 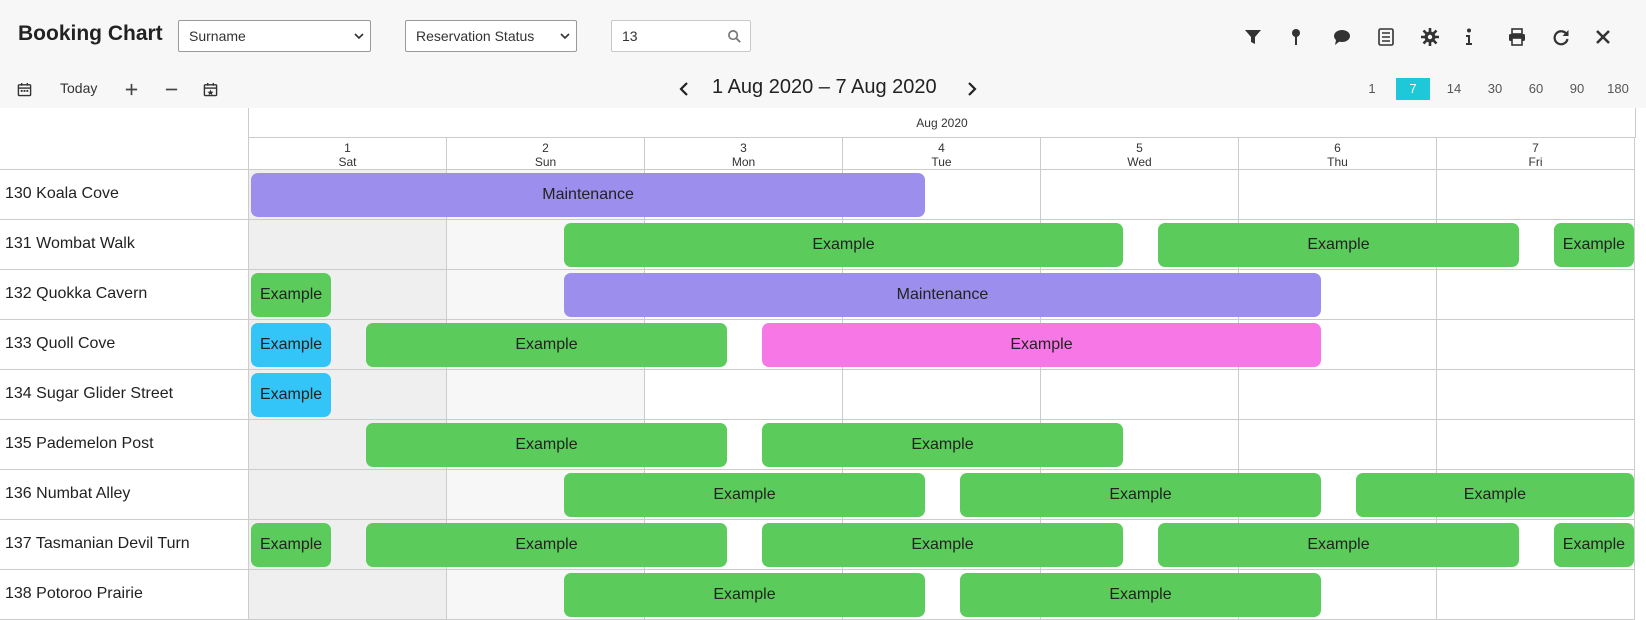 I want to click on zoom-option-1: 1, so click(x=1372, y=89).